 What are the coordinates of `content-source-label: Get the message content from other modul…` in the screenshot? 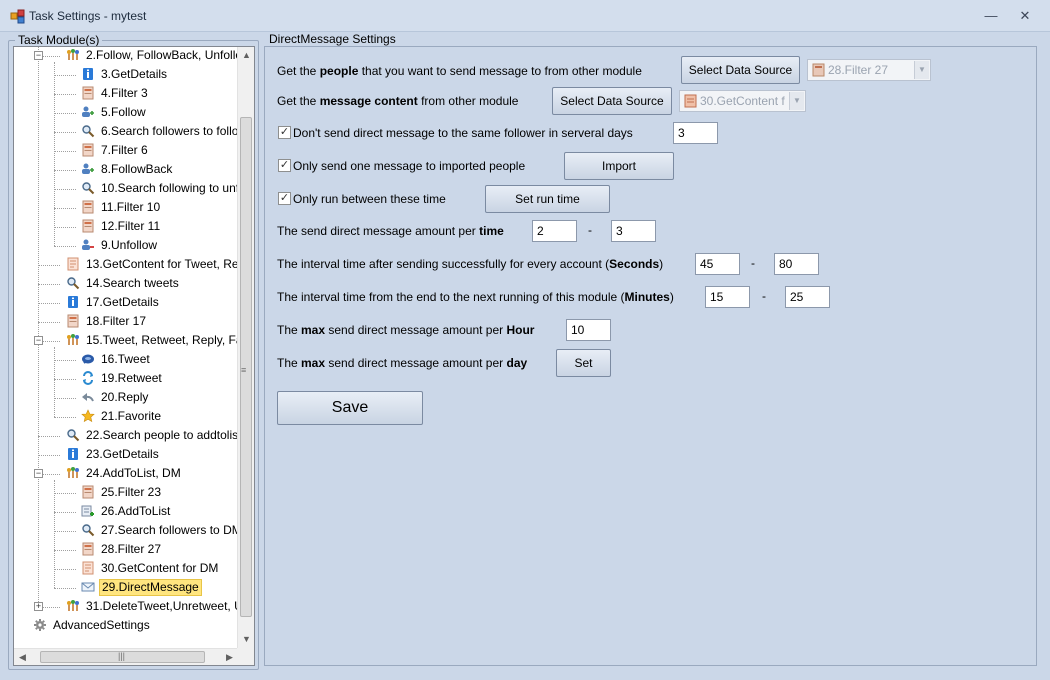 It's located at (398, 101).